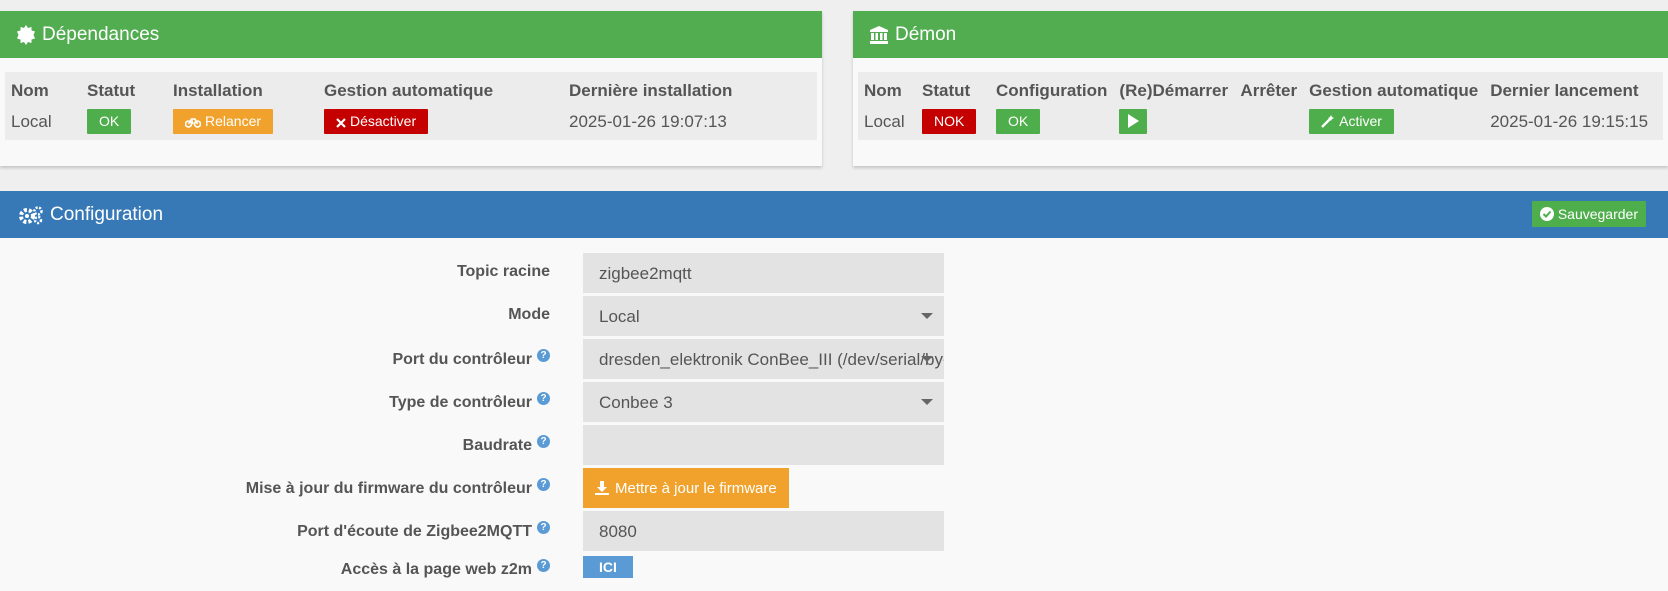 The height and width of the screenshot is (591, 1668). I want to click on mode-label-text: Mode, so click(529, 314).